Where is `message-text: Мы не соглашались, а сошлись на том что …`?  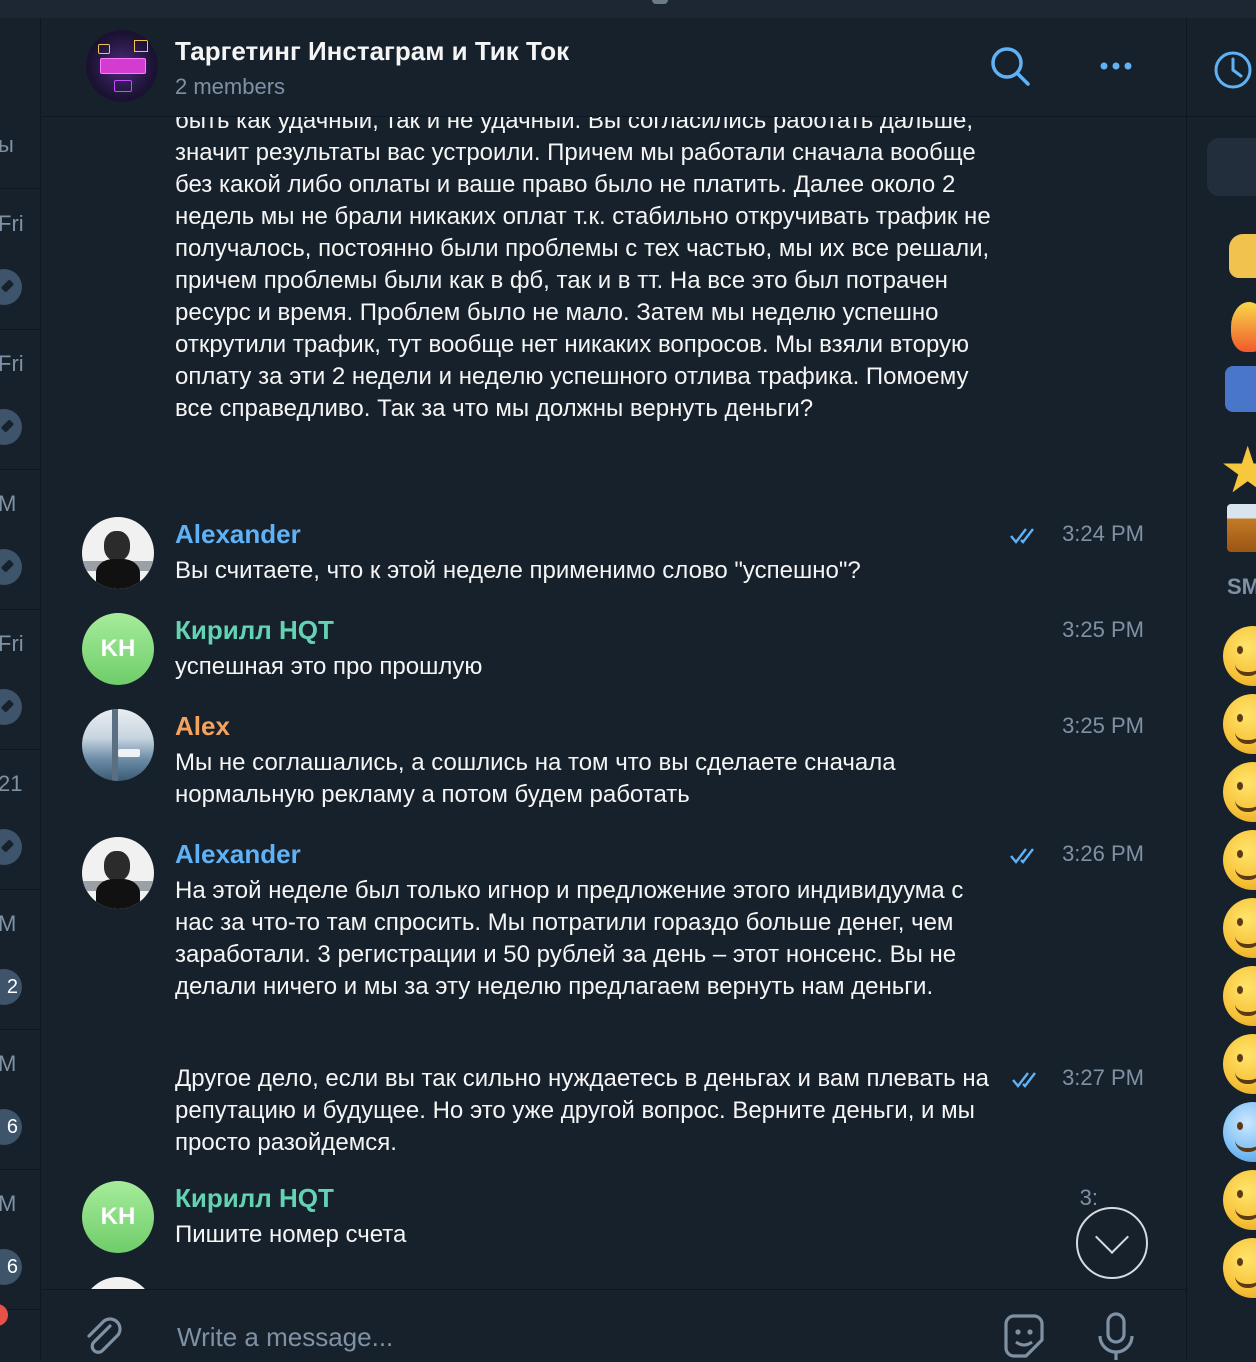
message-text: Мы не соглашались, а сошлись на том что … is located at coordinates (535, 778).